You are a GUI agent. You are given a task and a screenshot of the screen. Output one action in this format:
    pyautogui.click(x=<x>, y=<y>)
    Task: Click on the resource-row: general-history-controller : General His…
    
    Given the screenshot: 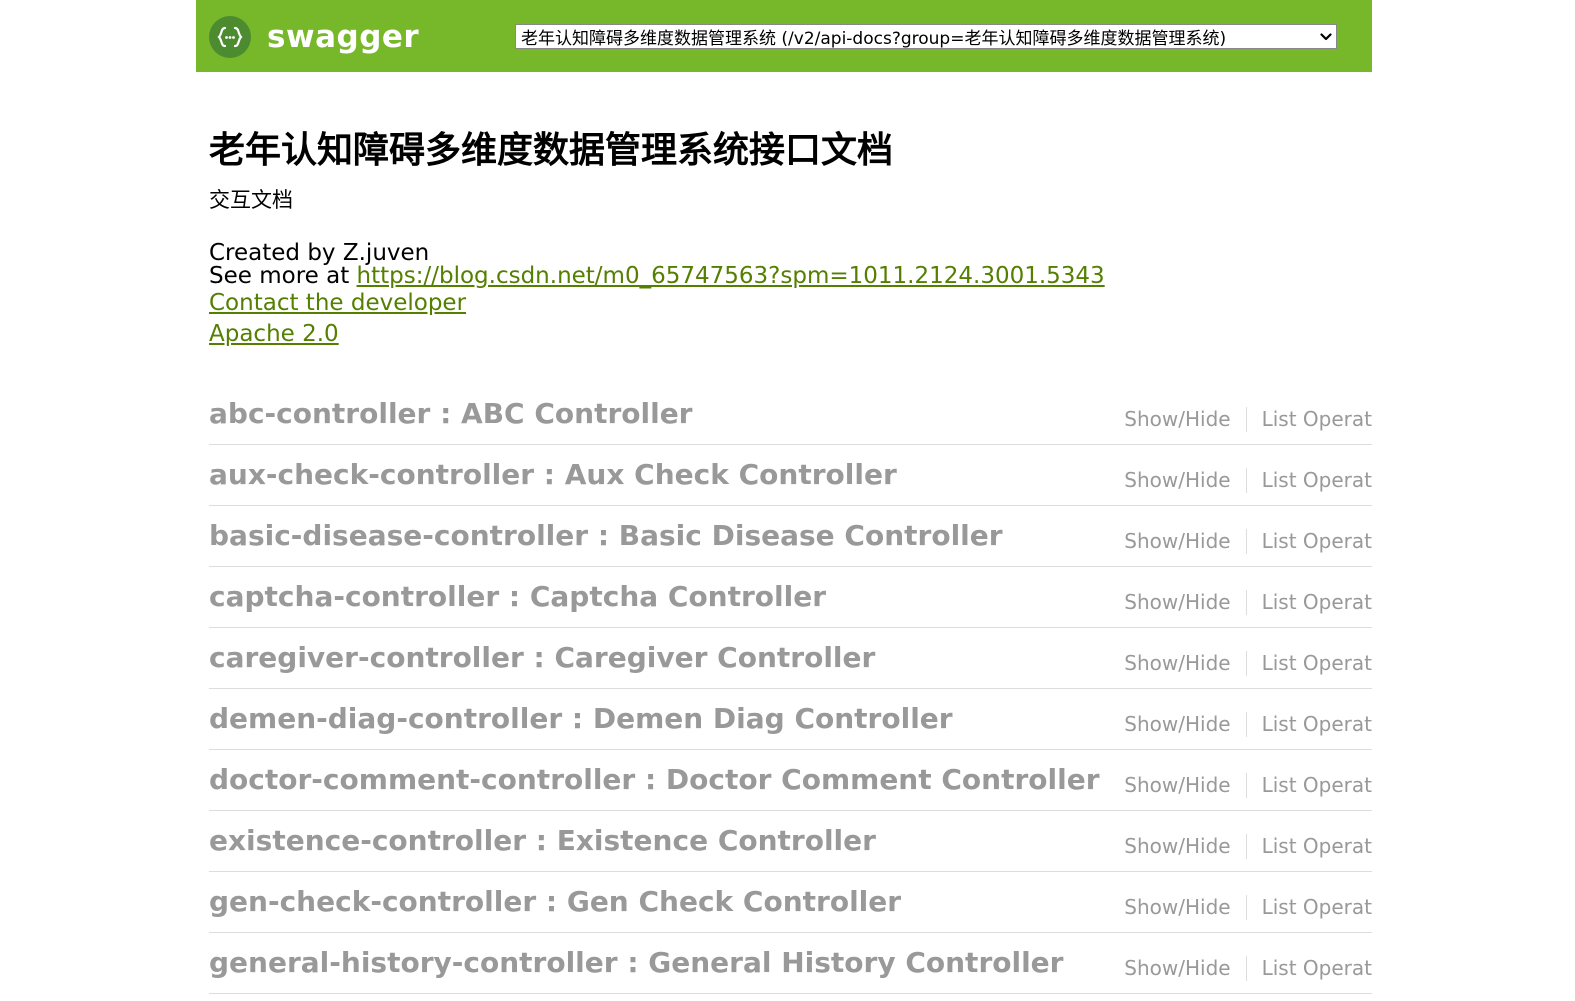 What is the action you would take?
    pyautogui.click(x=790, y=963)
    